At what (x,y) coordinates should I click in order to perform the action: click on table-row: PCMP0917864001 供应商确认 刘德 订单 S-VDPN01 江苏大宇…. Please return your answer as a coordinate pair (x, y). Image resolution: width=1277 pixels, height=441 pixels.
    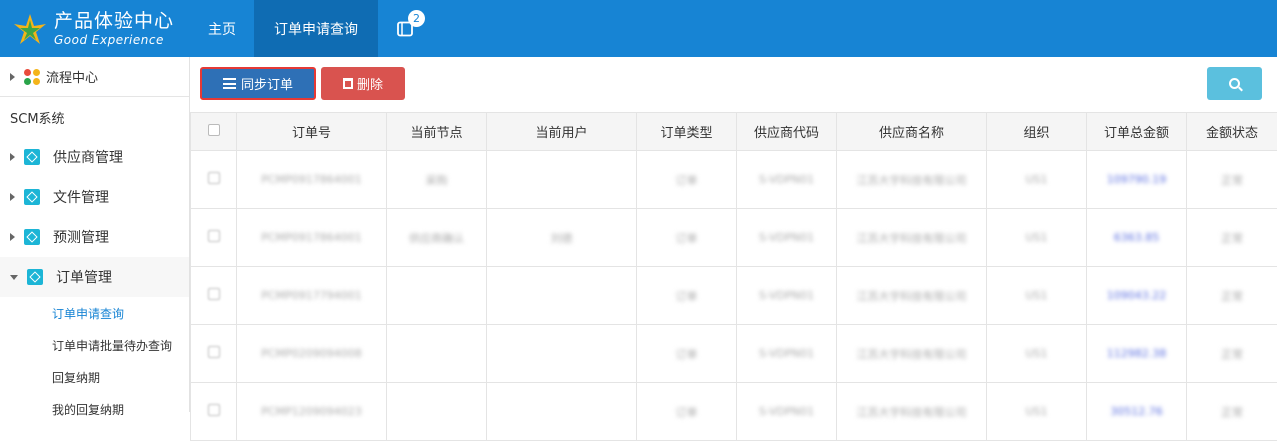
    Looking at the image, I should click on (734, 238).